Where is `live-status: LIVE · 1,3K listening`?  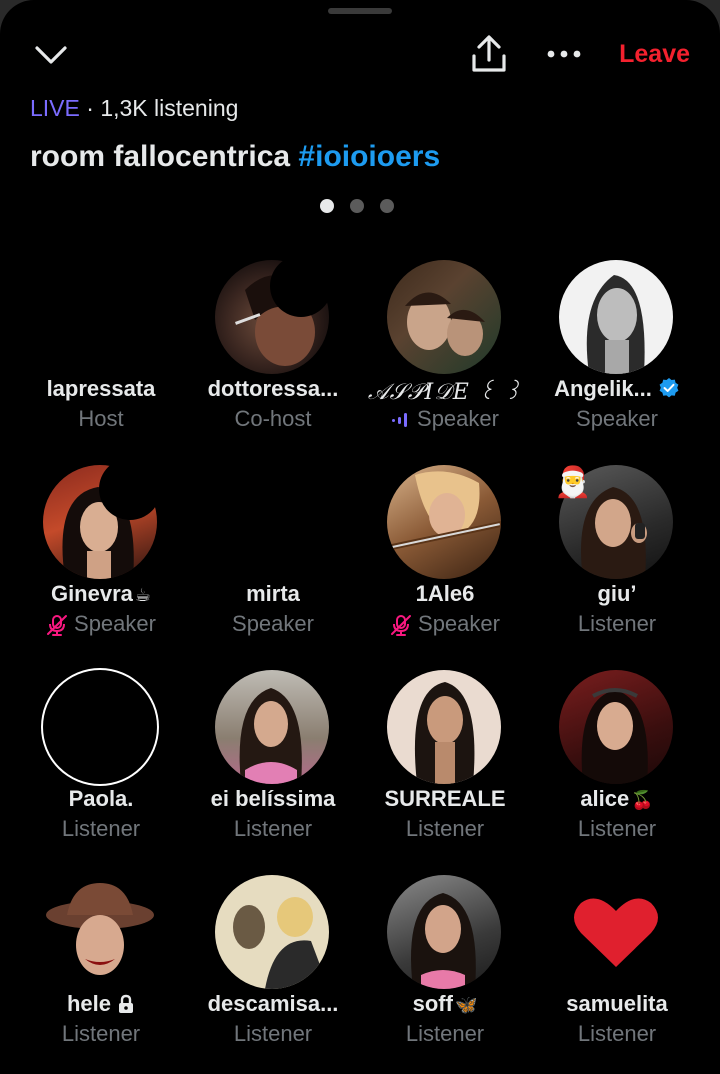 live-status: LIVE · 1,3K listening is located at coordinates (134, 108).